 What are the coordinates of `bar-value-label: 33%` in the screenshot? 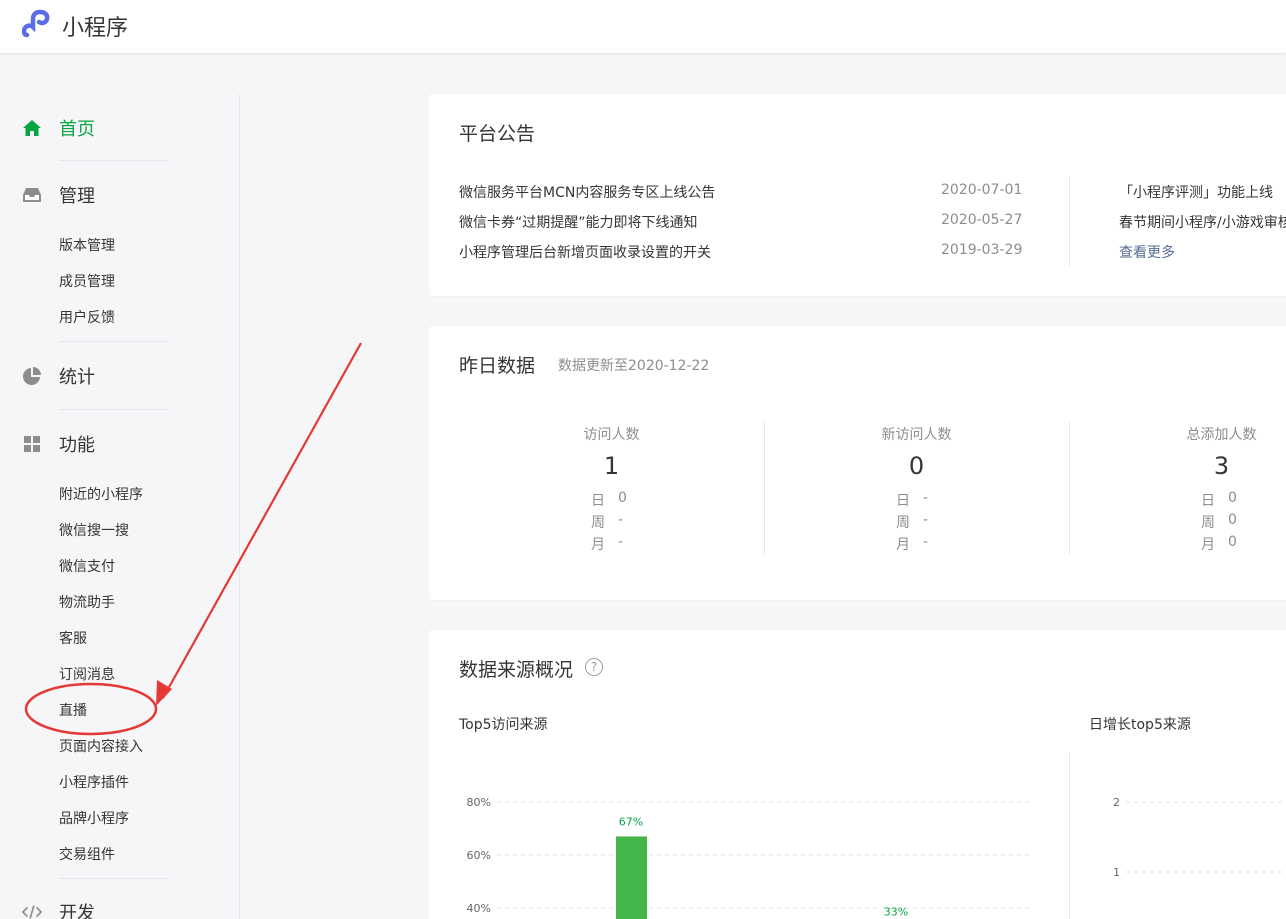 It's located at (896, 912).